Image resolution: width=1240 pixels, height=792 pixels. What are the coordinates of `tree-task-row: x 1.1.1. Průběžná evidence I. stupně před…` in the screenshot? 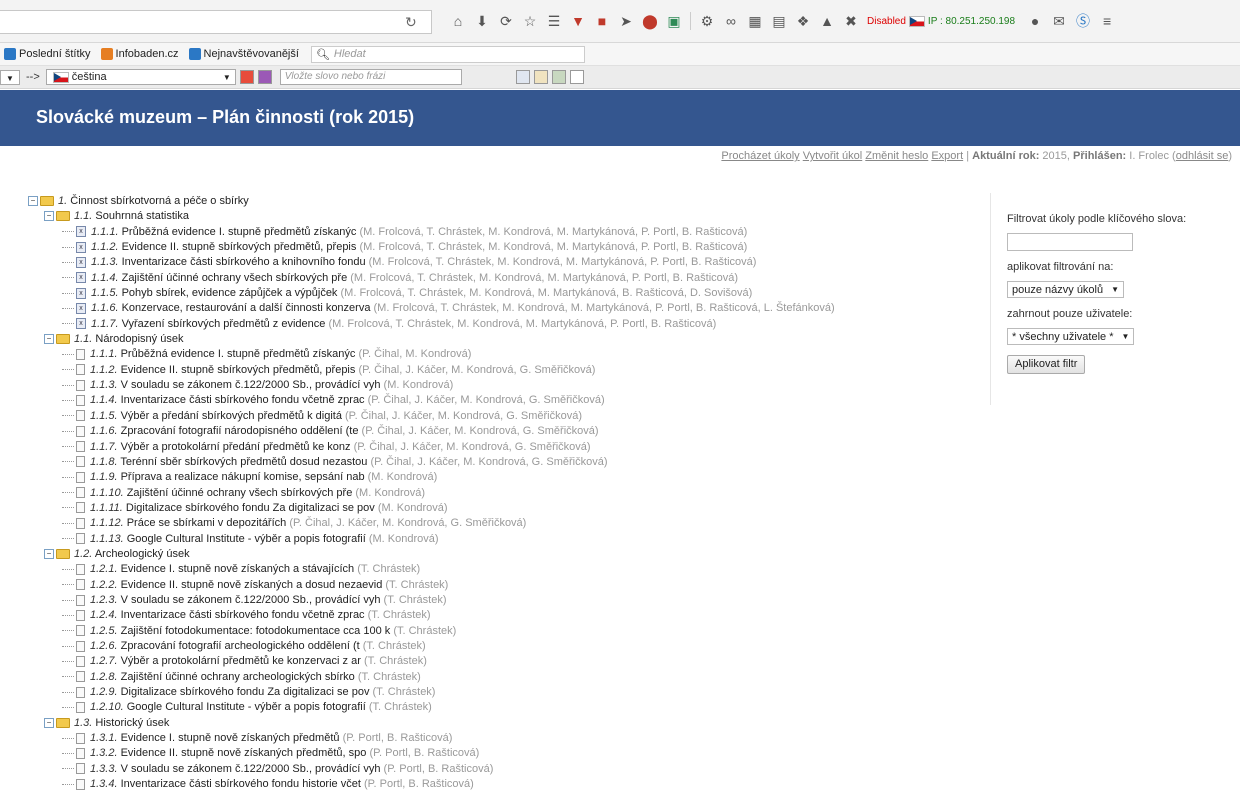 It's located at (503, 232).